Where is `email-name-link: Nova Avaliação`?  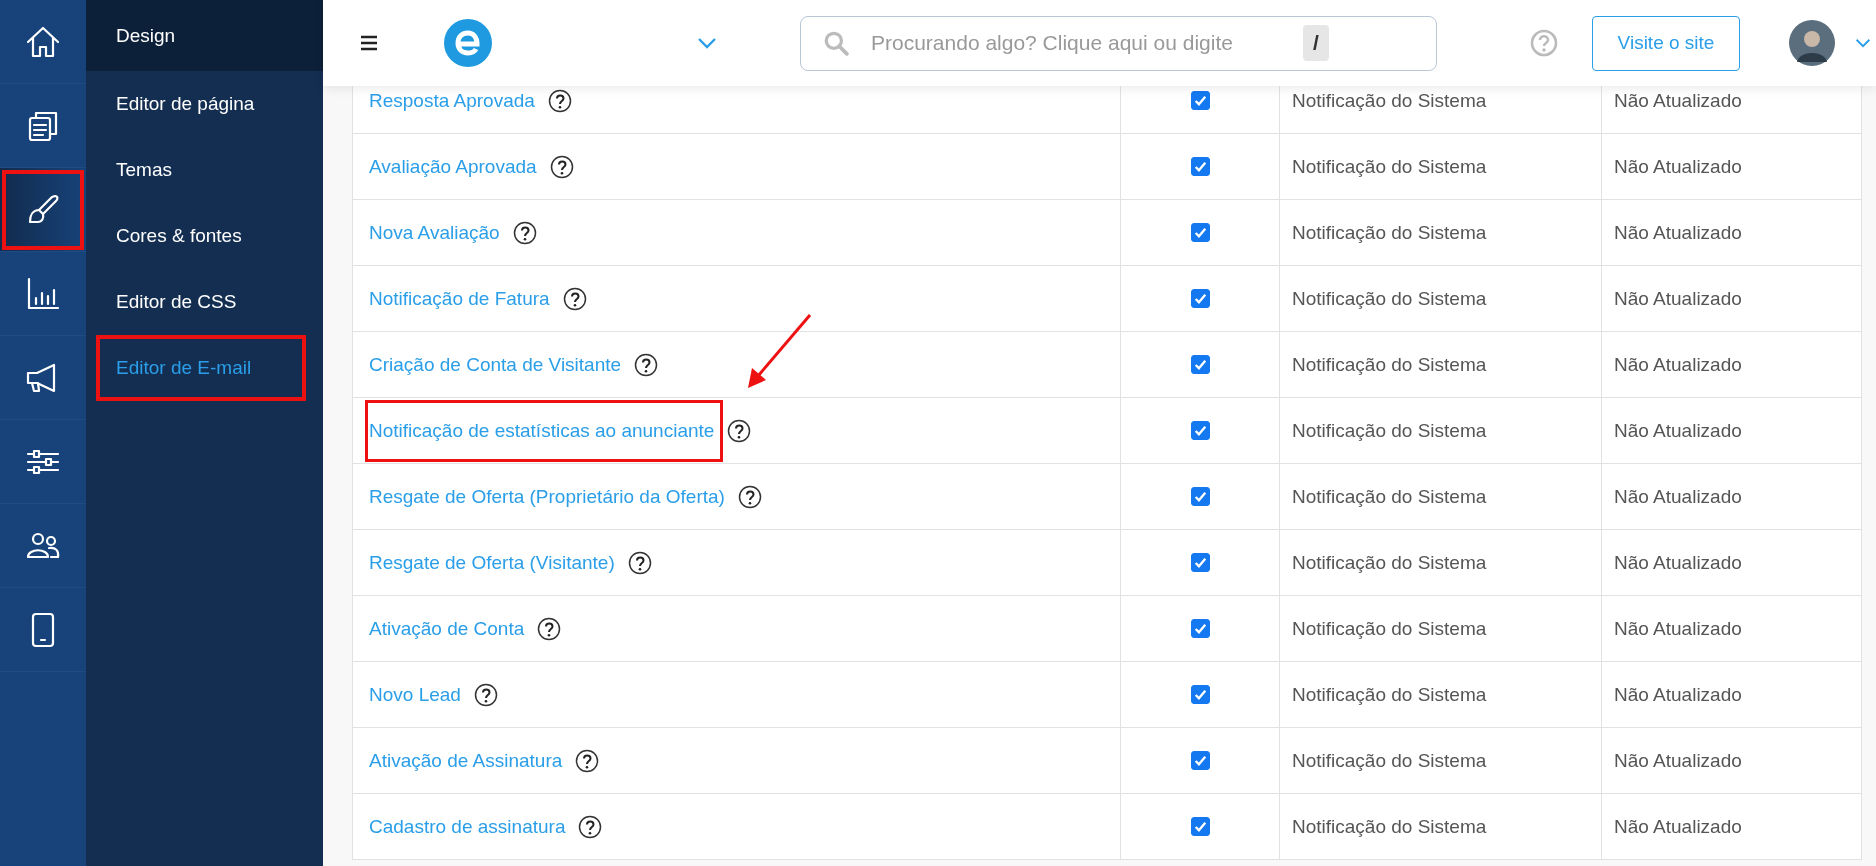 email-name-link: Nova Avaliação is located at coordinates (437, 232).